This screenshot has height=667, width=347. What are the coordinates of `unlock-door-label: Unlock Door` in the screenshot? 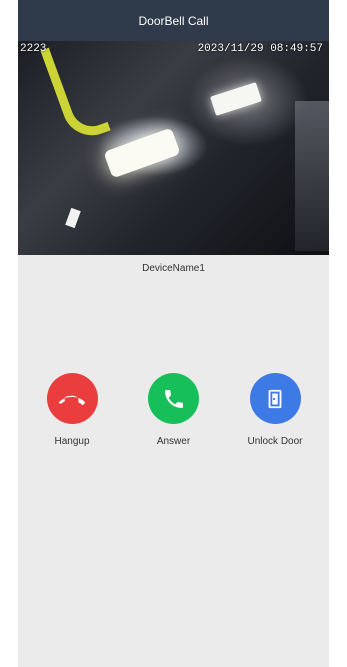 It's located at (275, 441).